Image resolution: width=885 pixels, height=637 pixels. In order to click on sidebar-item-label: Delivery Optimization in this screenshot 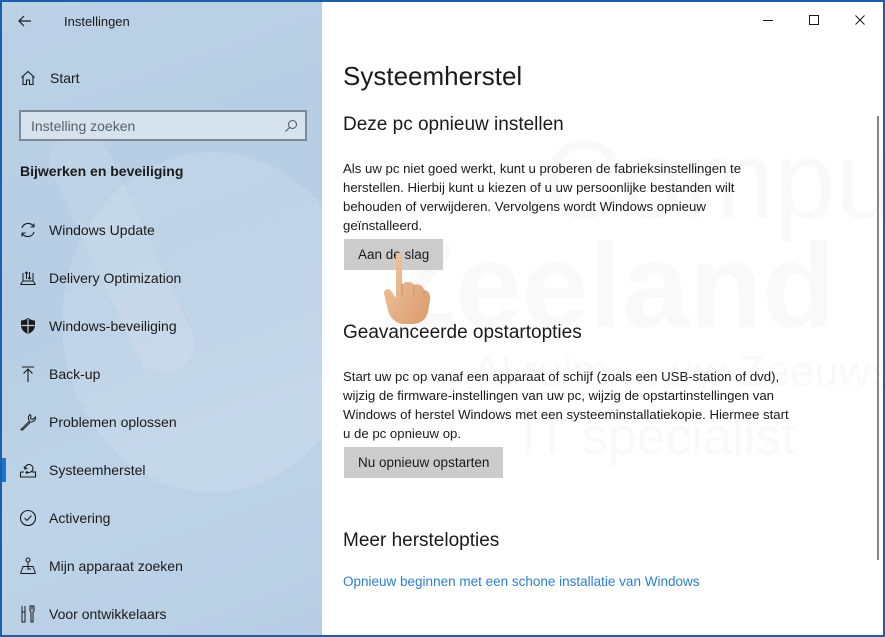, I will do `click(115, 278)`.